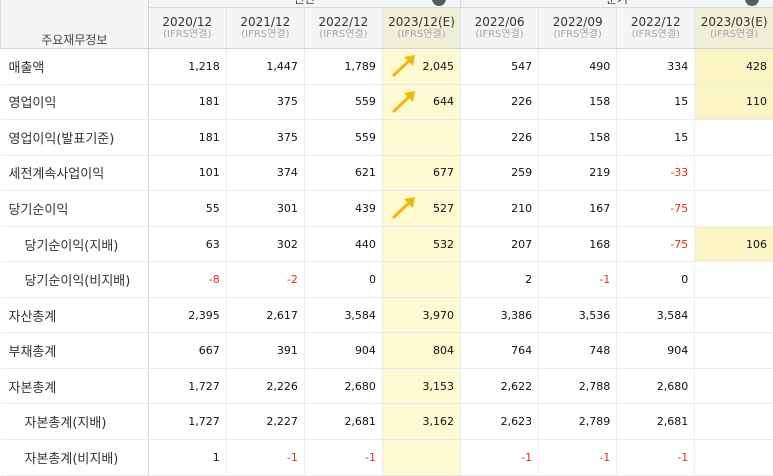  Describe the element at coordinates (439, 66) in the screenshot. I see `cell-value: 2,045` at that location.